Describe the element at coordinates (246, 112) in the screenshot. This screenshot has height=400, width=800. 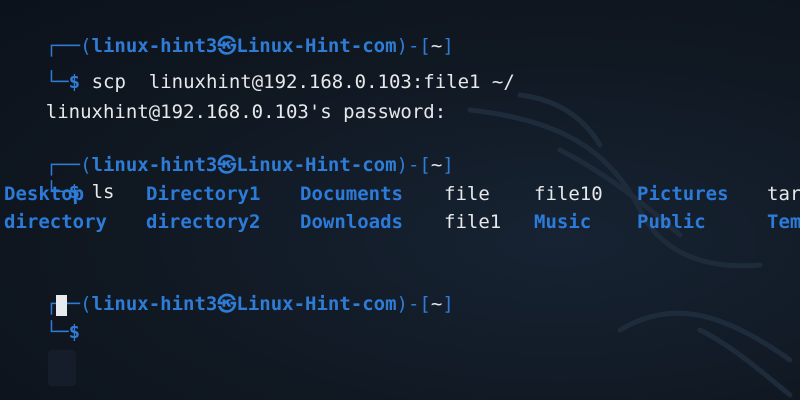
I see `password-prompt-text: linuxhint@192.168.0.103's password:` at that location.